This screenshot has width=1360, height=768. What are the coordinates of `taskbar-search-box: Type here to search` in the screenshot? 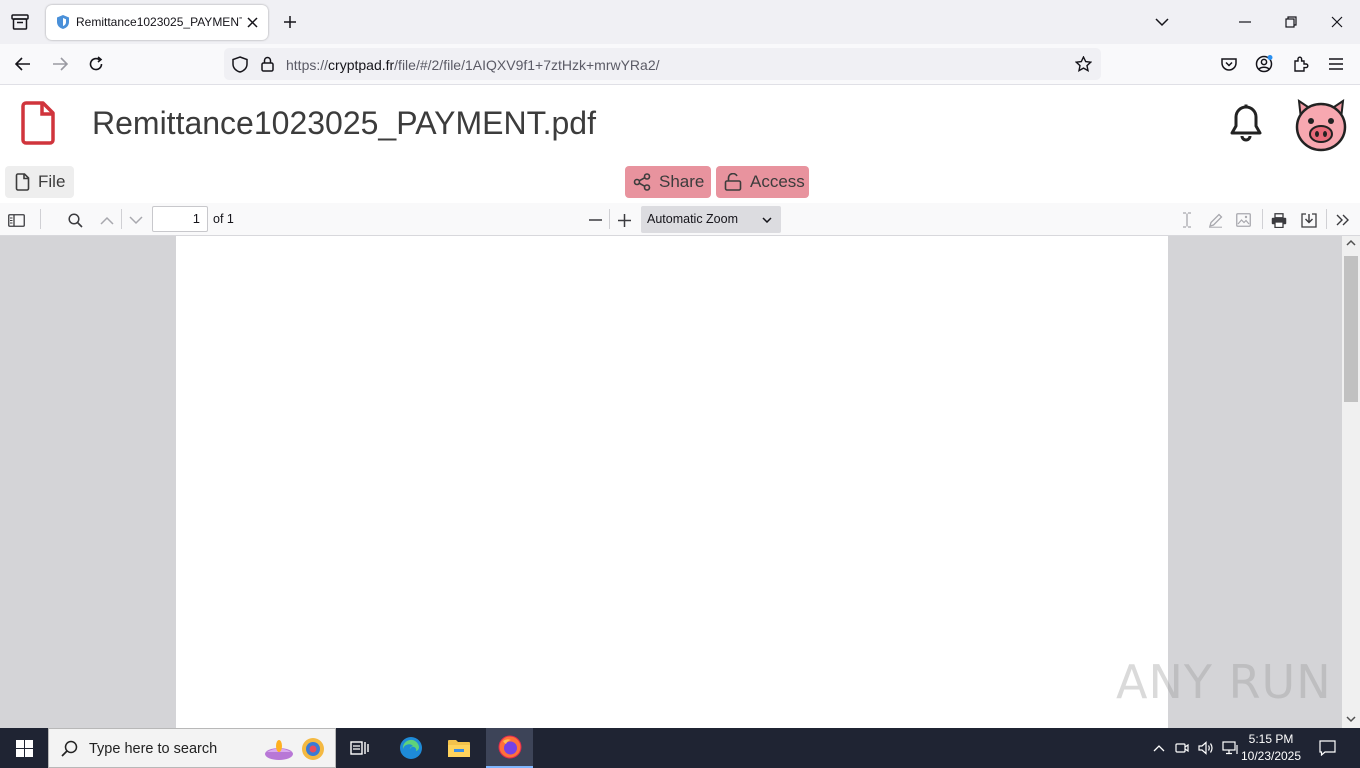 It's located at (192, 748).